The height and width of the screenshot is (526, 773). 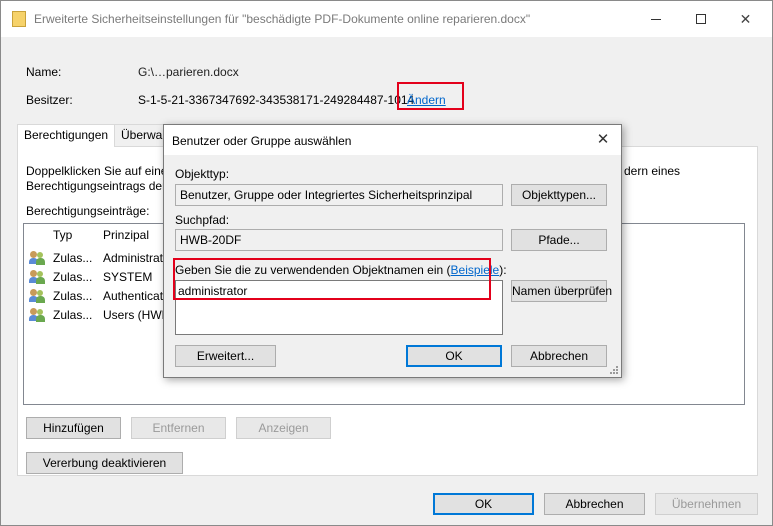 What do you see at coordinates (561, 291) in the screenshot?
I see `check-names-button: Namen überprüfen` at bounding box center [561, 291].